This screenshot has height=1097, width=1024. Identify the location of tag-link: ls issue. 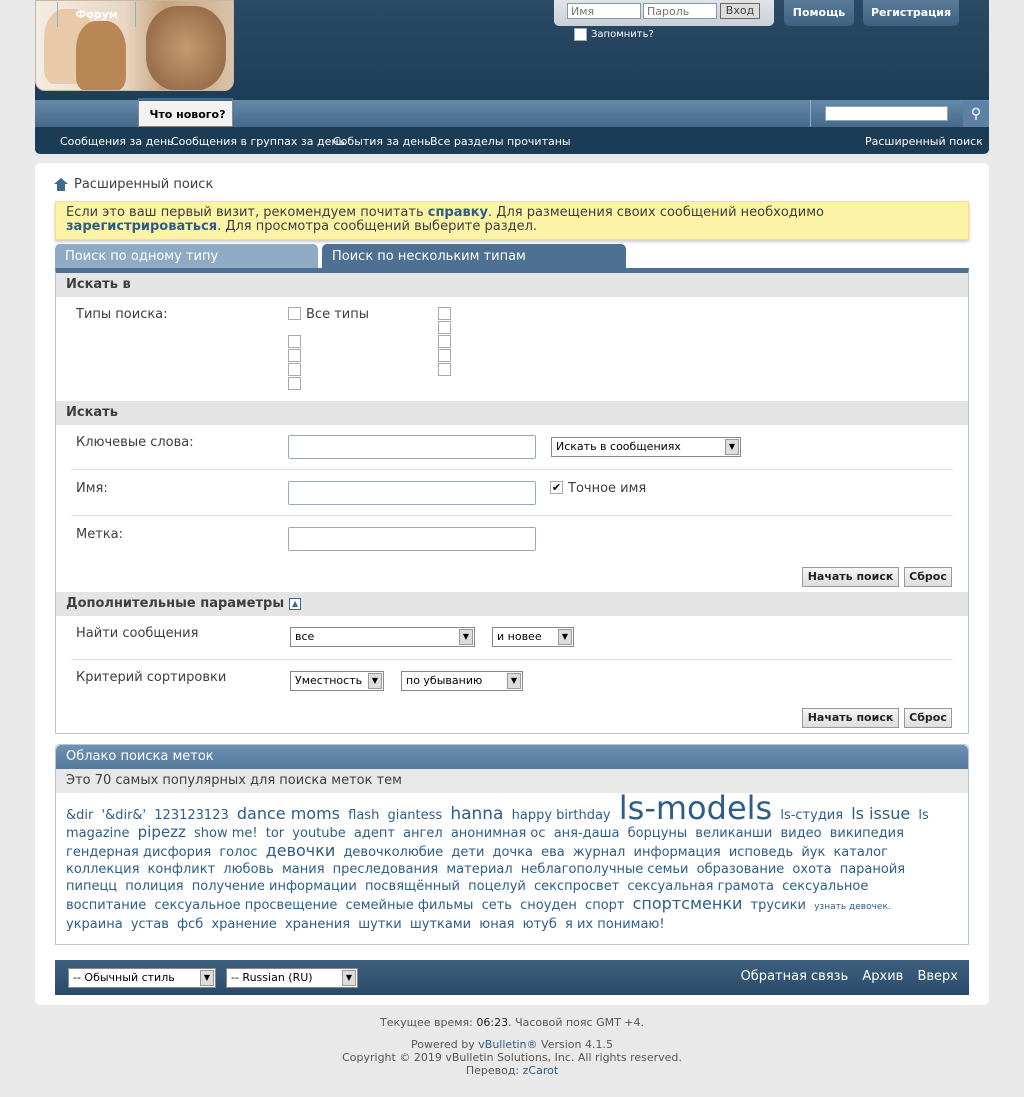
(880, 813).